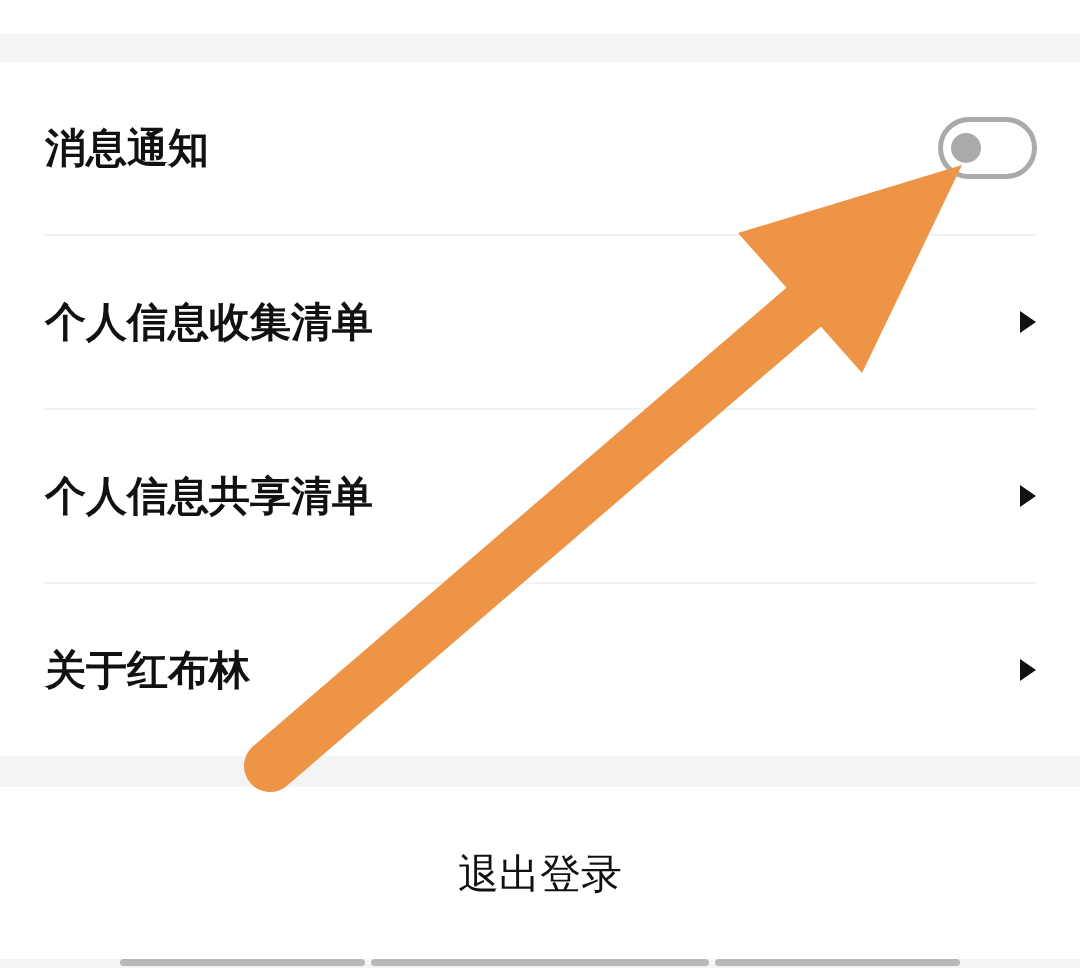  I want to click on setting-label: 消息通知, so click(126, 148).